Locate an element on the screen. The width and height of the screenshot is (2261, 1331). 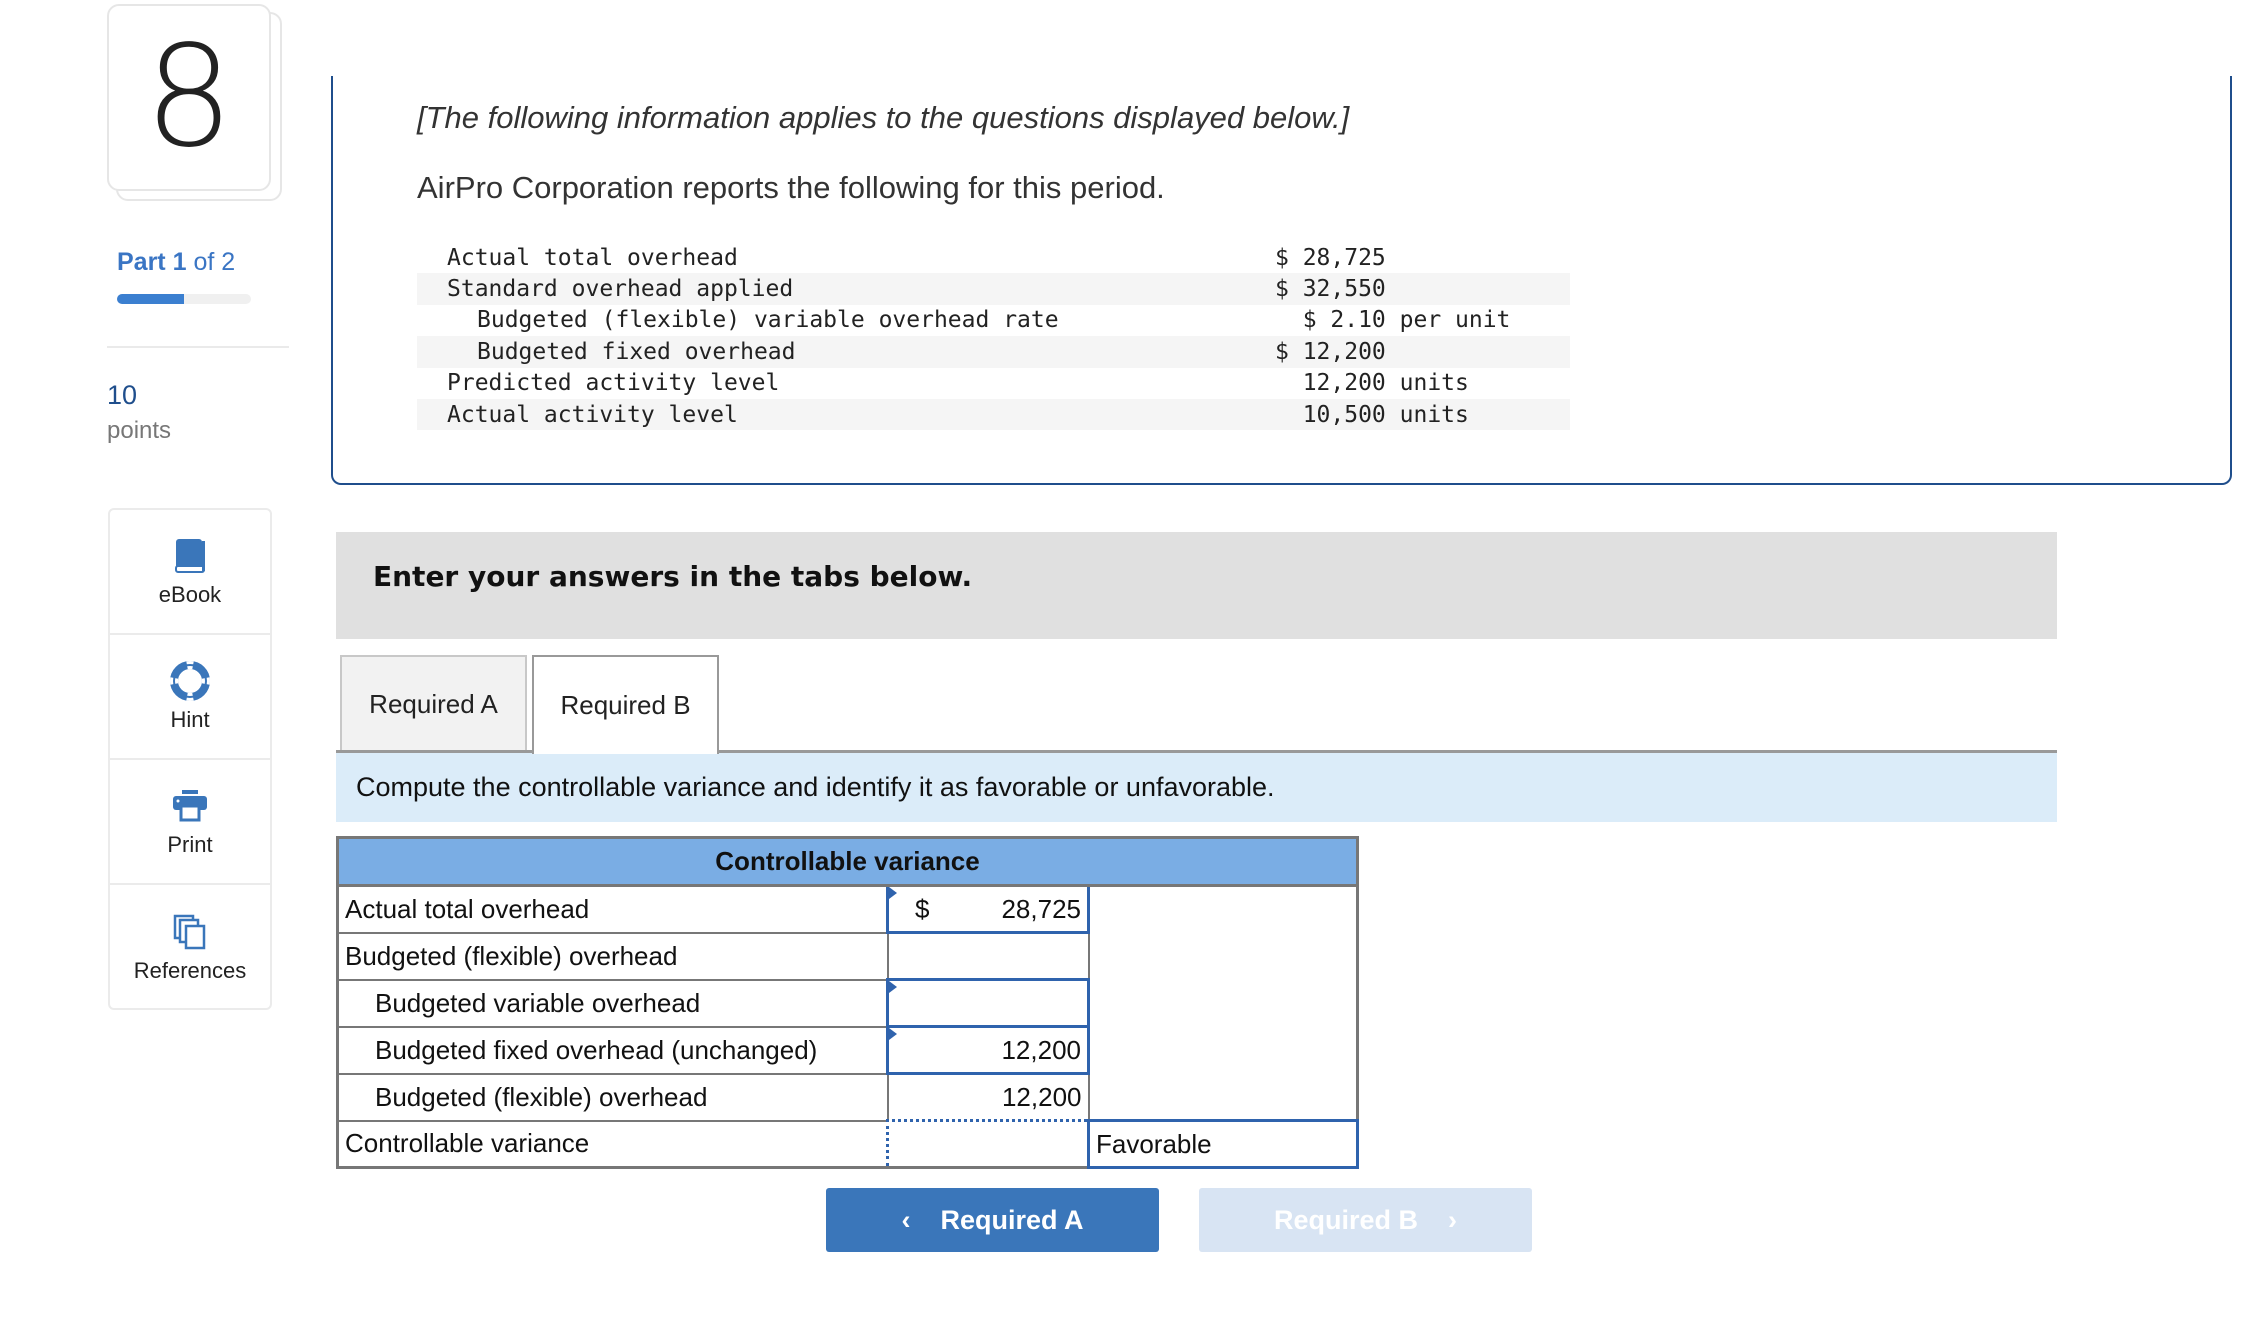
table-row: Actual total overhead $28,725 is located at coordinates (847, 909).